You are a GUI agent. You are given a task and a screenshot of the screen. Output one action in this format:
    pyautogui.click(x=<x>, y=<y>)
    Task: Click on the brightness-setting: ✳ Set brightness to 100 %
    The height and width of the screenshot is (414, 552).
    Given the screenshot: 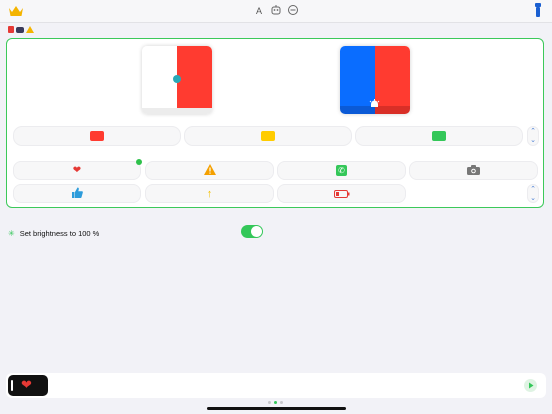 What is the action you would take?
    pyautogui.click(x=53, y=233)
    